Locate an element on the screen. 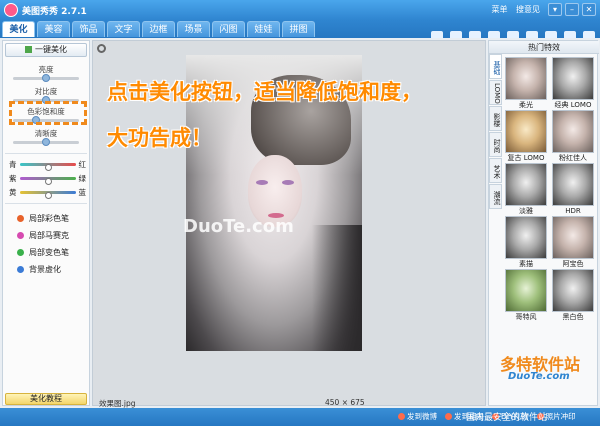 The height and width of the screenshot is (426, 600). tab-8: 拼图 is located at coordinates (298, 29).